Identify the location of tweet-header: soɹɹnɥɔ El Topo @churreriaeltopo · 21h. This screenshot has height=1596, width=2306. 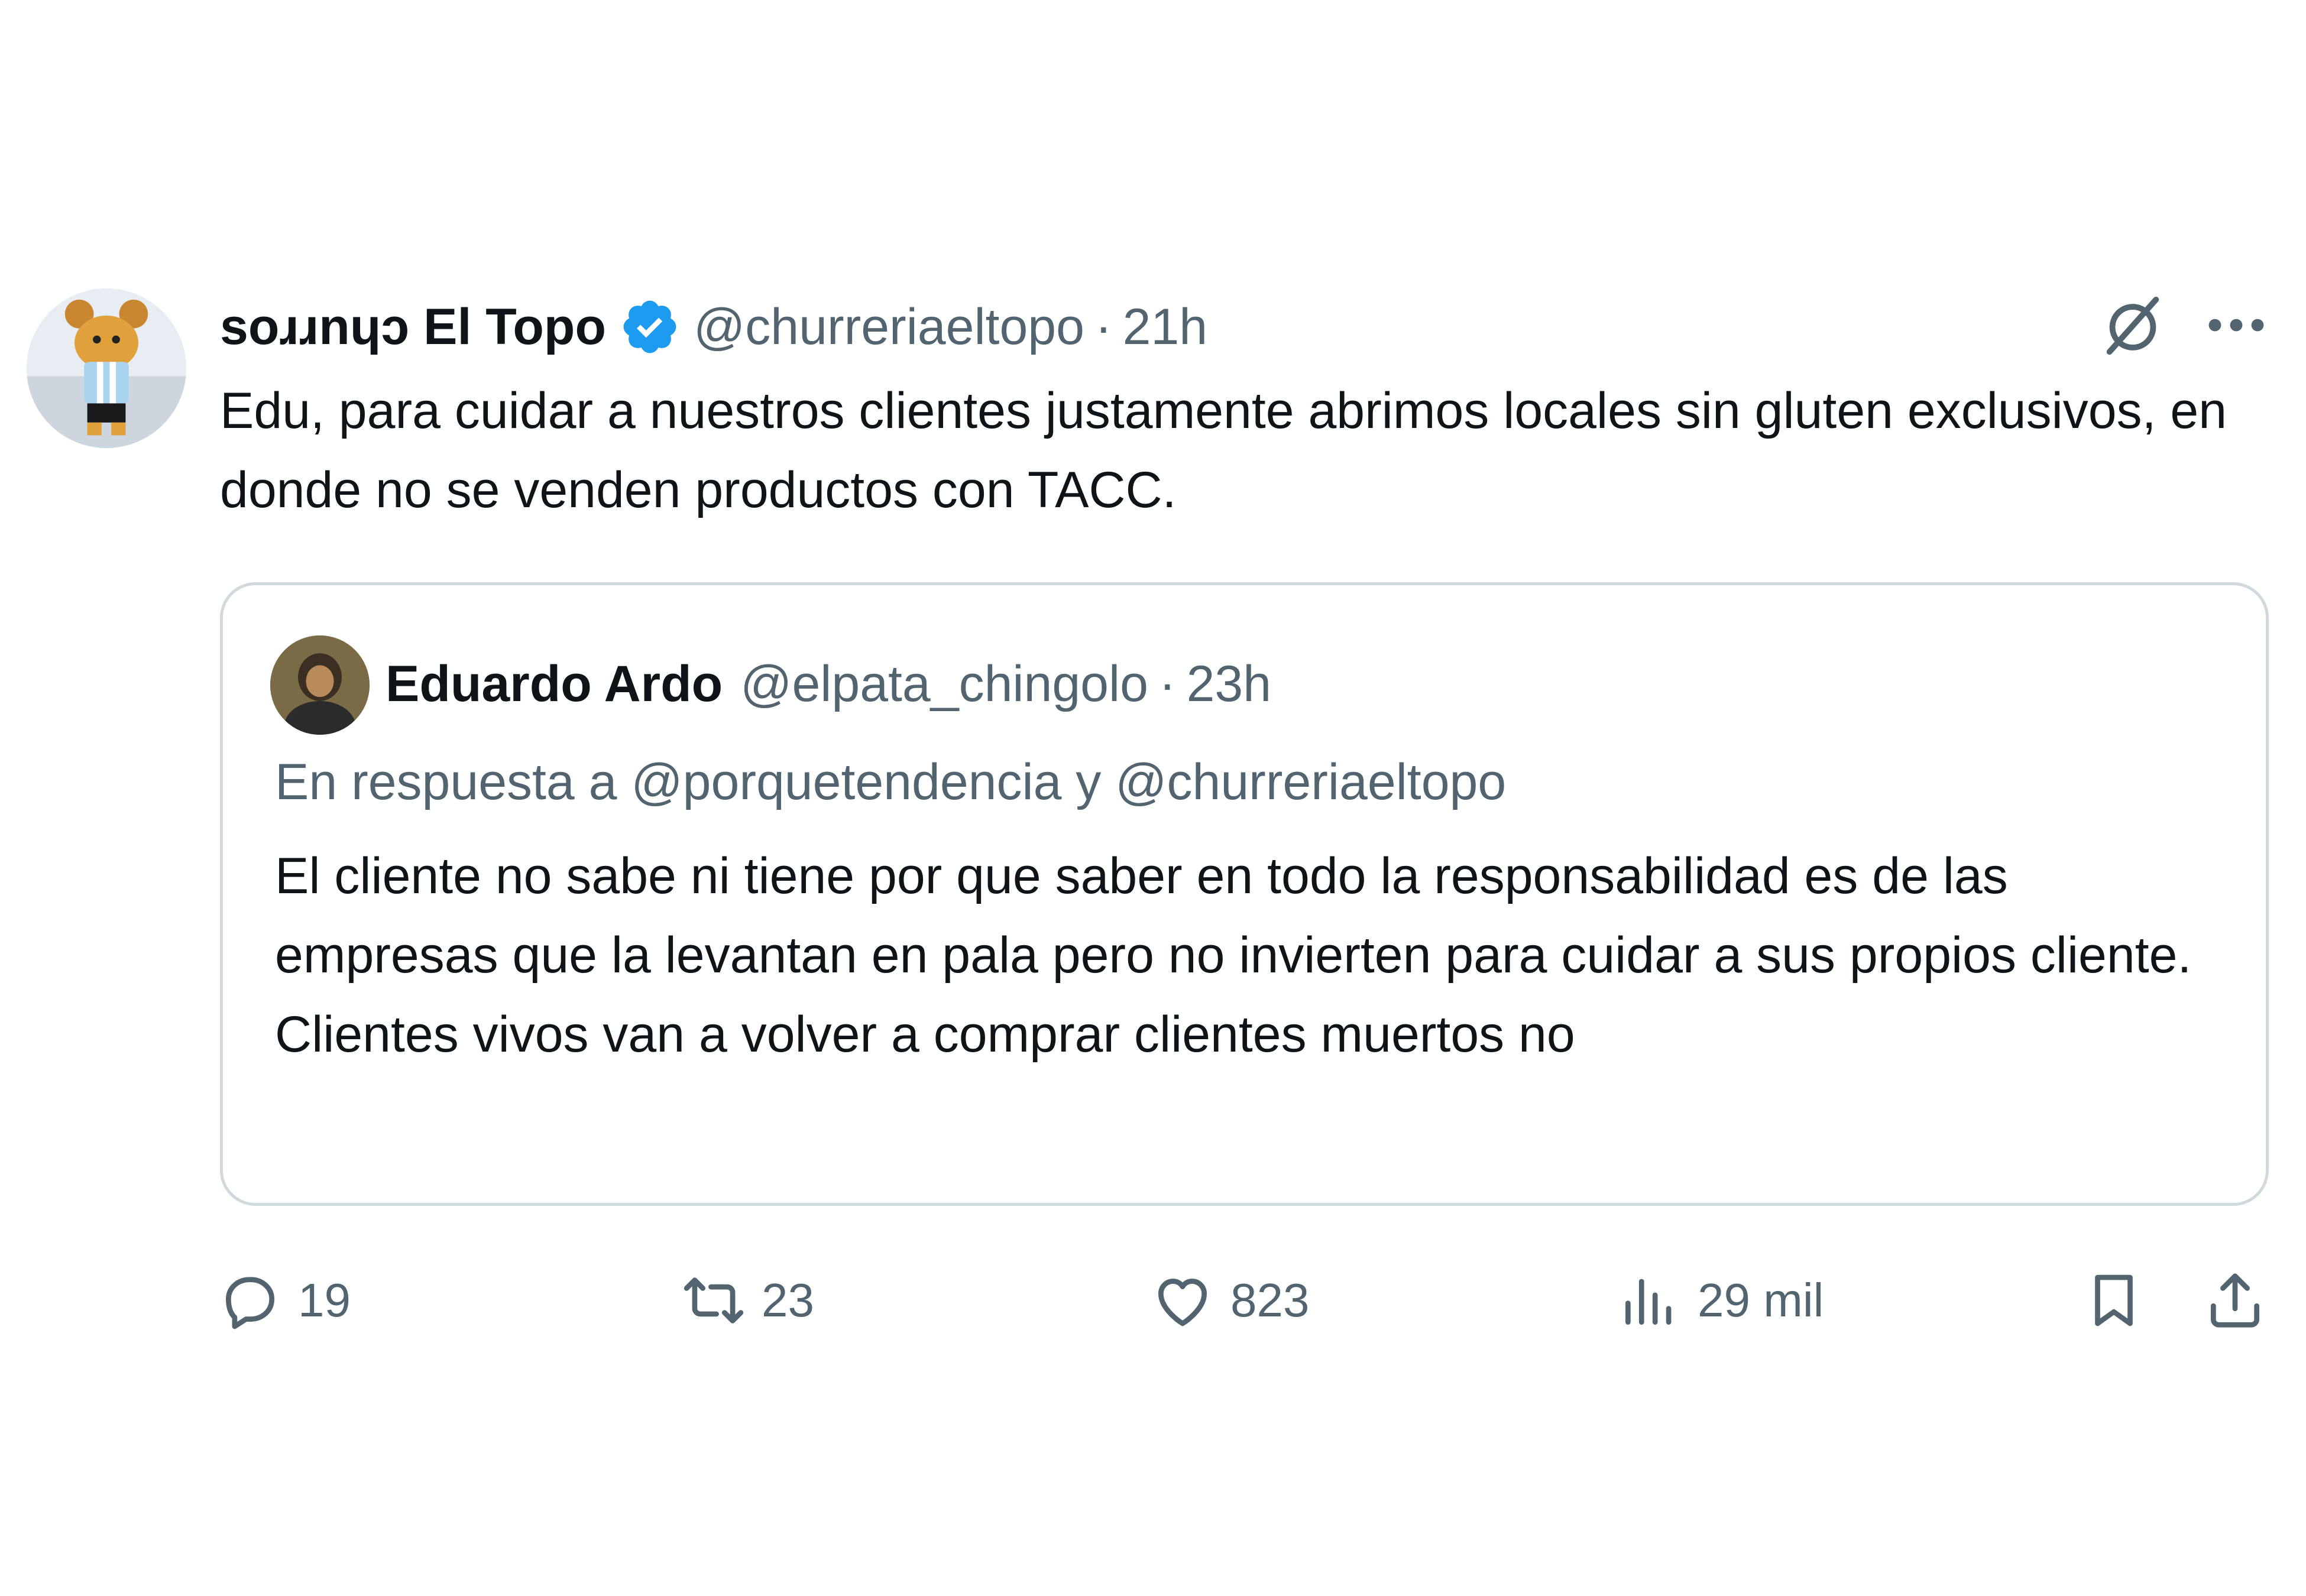
(713, 327).